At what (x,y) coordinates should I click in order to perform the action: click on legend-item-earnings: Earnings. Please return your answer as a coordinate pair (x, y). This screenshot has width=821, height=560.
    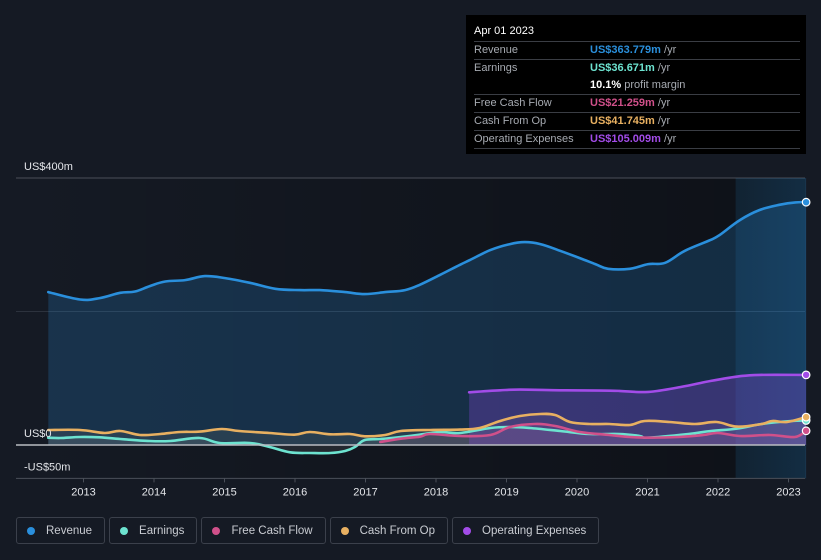
    Looking at the image, I should click on (153, 530).